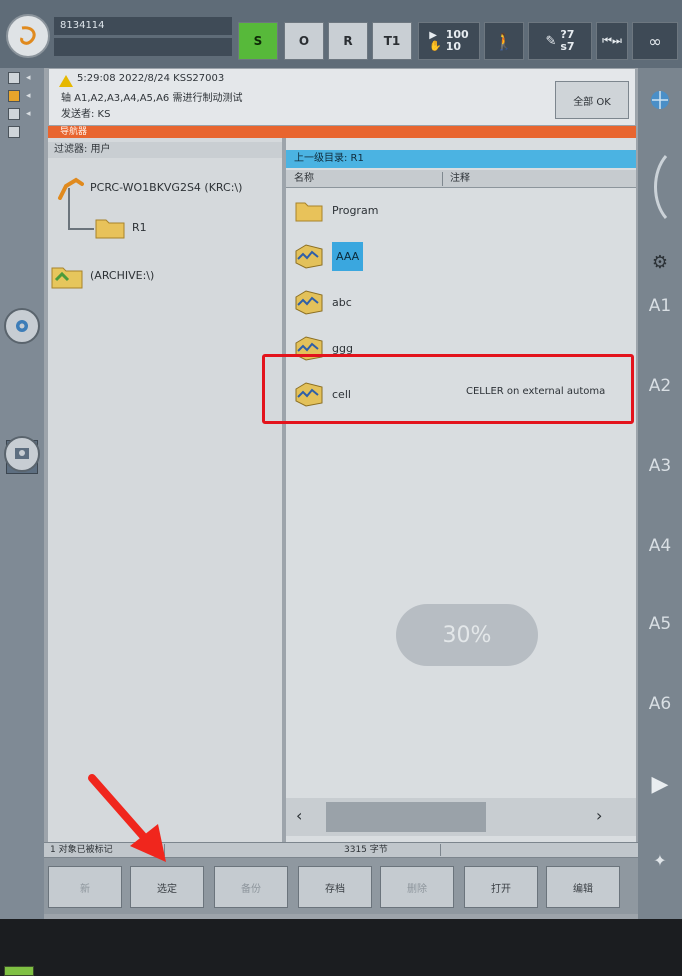 The width and height of the screenshot is (682, 976). What do you see at coordinates (660, 306) in the screenshot?
I see `axis-label-a1: A1` at bounding box center [660, 306].